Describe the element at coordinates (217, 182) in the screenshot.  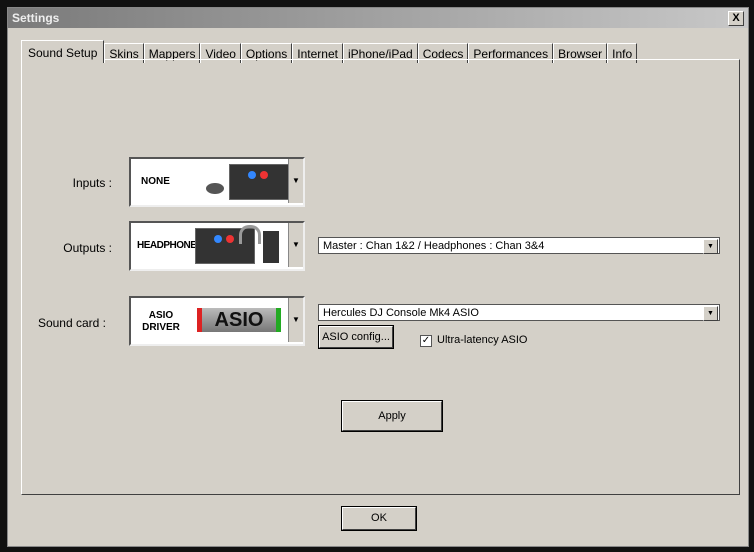
I see `inputs-selector: NONE ▼` at that location.